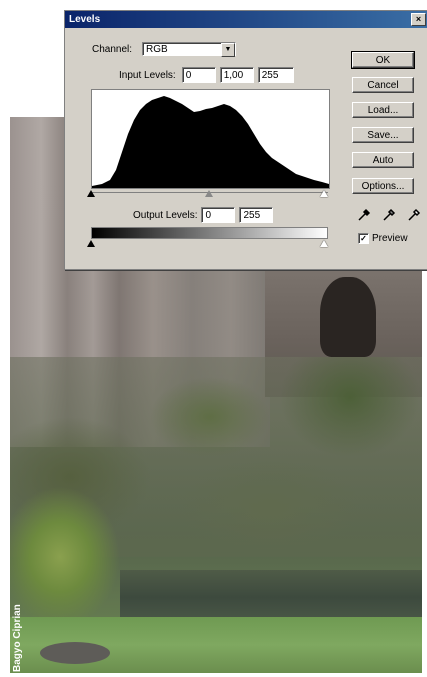  I want to click on input-gamma-handle, so click(209, 193).